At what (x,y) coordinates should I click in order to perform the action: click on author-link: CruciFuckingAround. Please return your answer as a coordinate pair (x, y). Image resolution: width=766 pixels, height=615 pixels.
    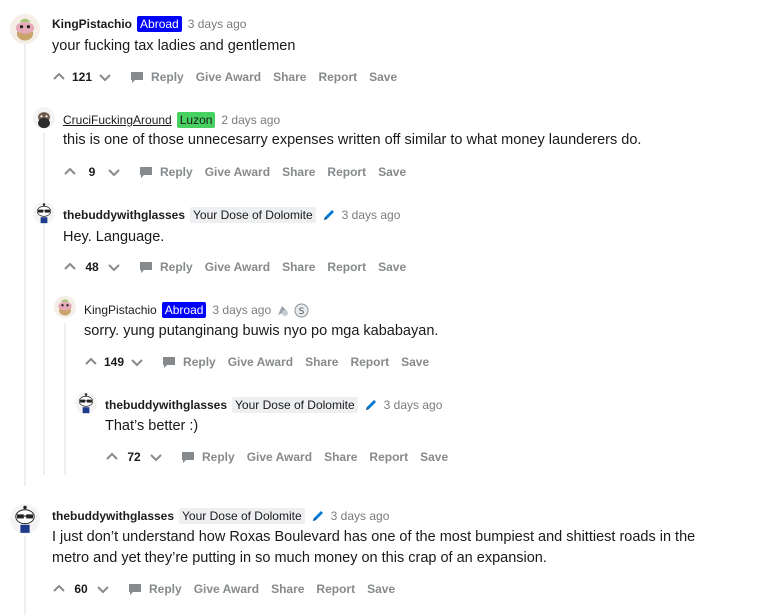
    Looking at the image, I should click on (117, 120).